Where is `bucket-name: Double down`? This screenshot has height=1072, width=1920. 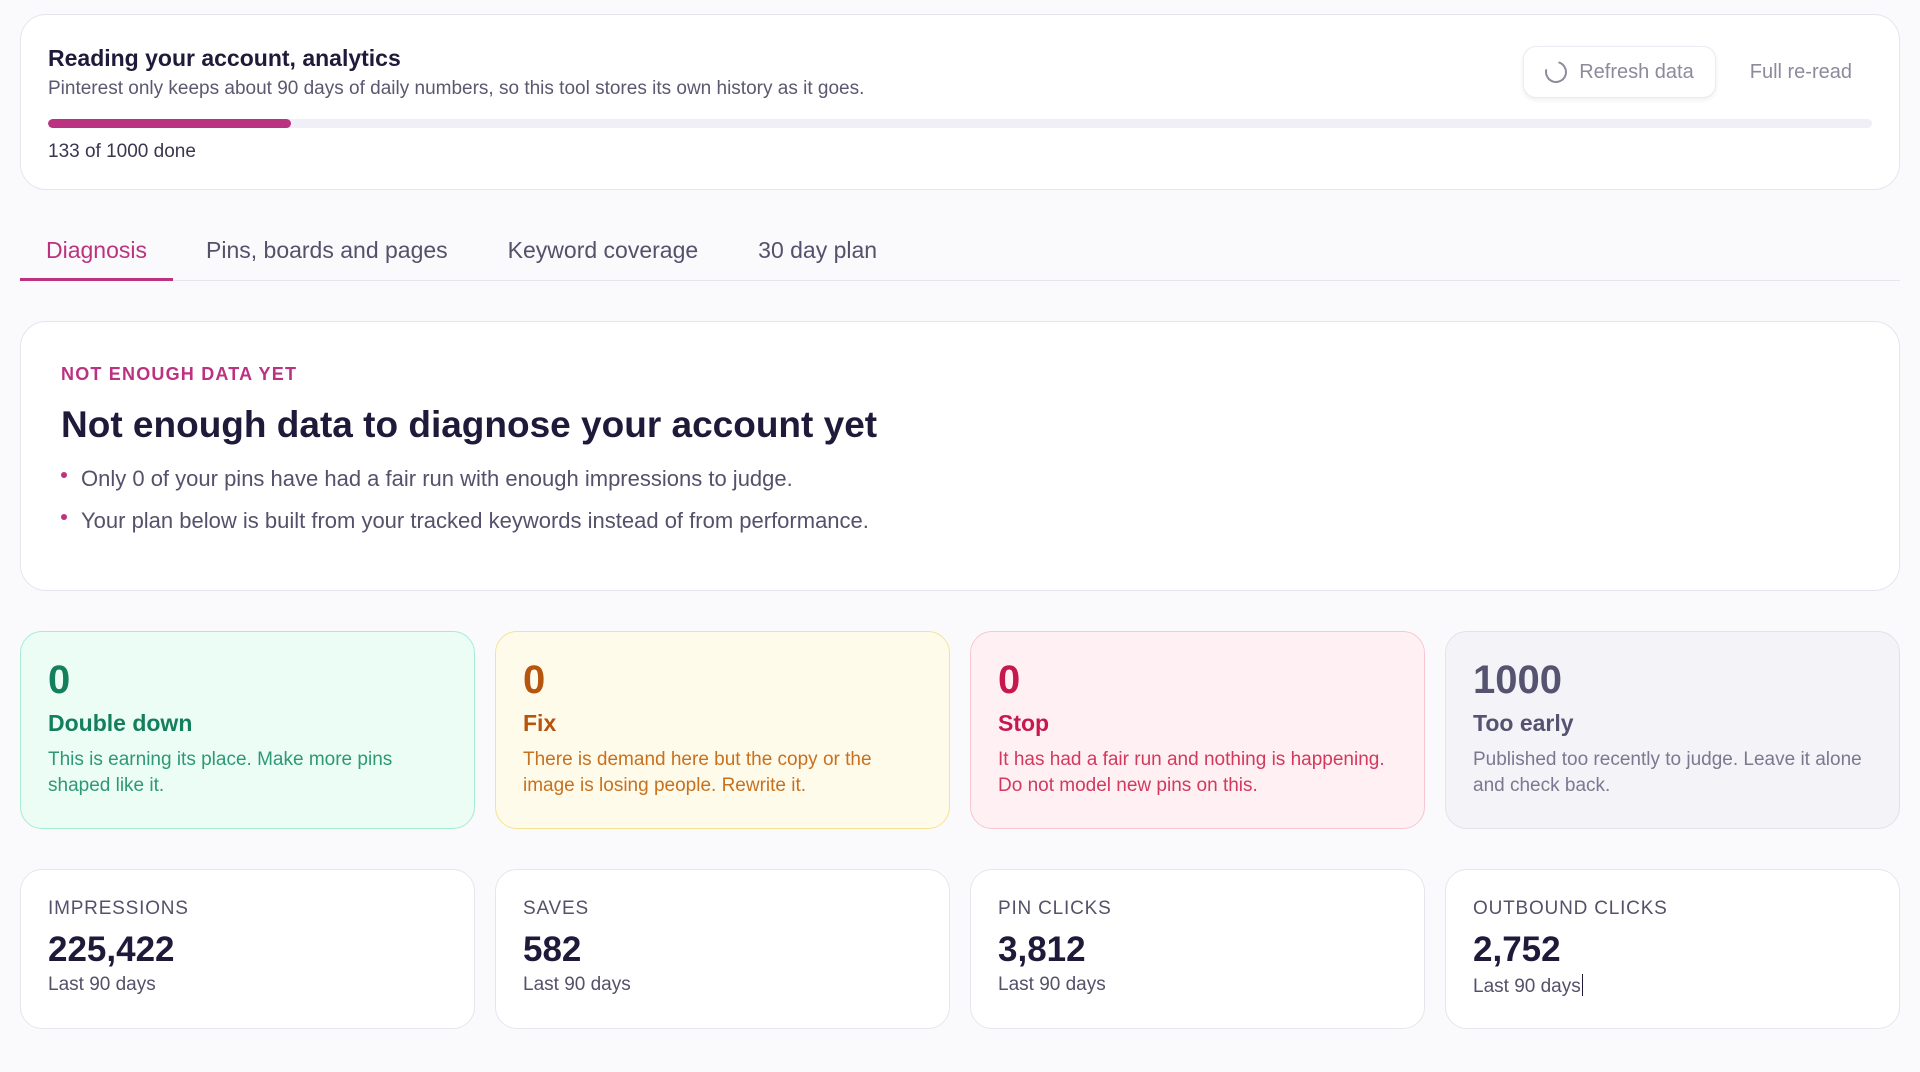
bucket-name: Double down is located at coordinates (120, 723).